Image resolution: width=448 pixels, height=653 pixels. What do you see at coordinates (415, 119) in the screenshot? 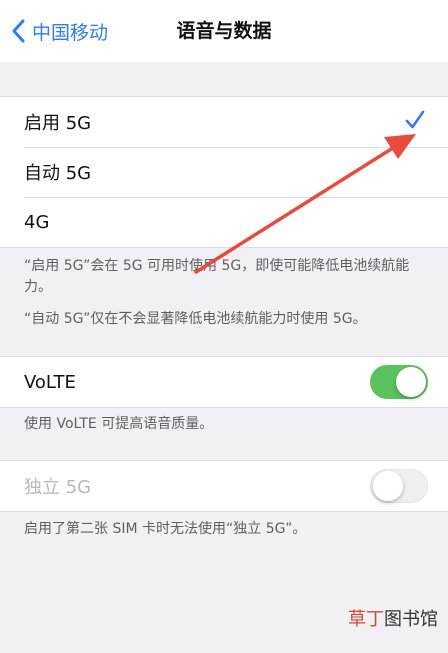
I see `checkmark-icon` at bounding box center [415, 119].